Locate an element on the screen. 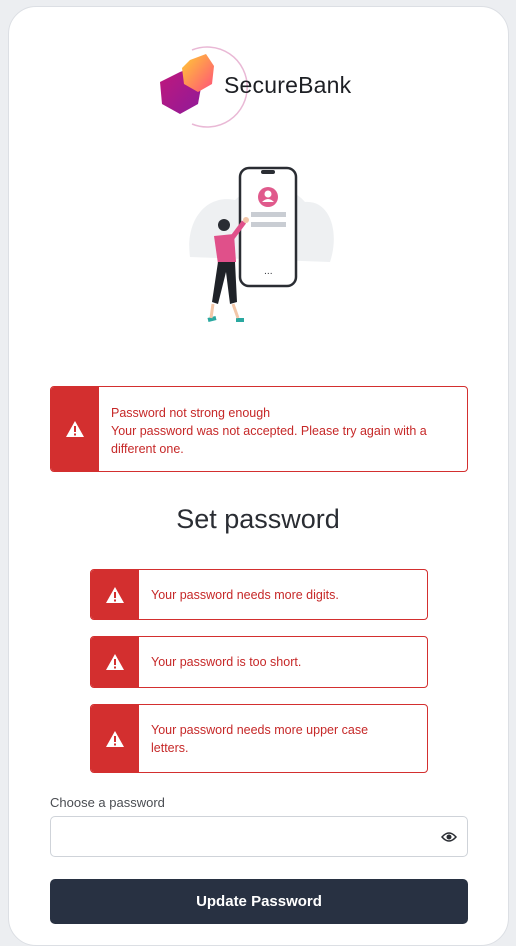  requirement-alert-digits: Your password needs more digits. is located at coordinates (259, 594).